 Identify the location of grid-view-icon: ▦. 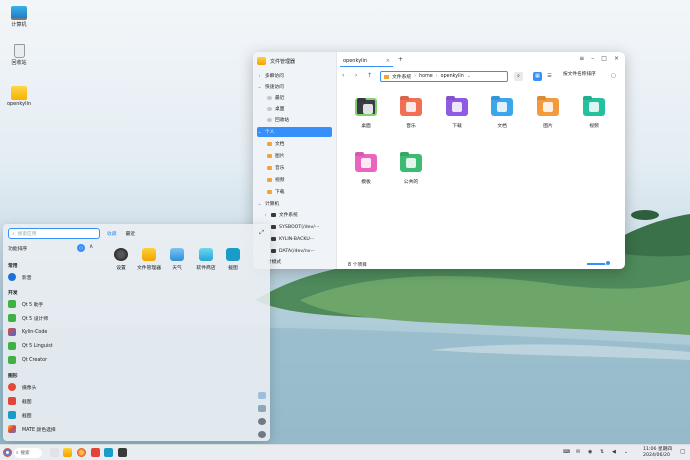
(537, 76).